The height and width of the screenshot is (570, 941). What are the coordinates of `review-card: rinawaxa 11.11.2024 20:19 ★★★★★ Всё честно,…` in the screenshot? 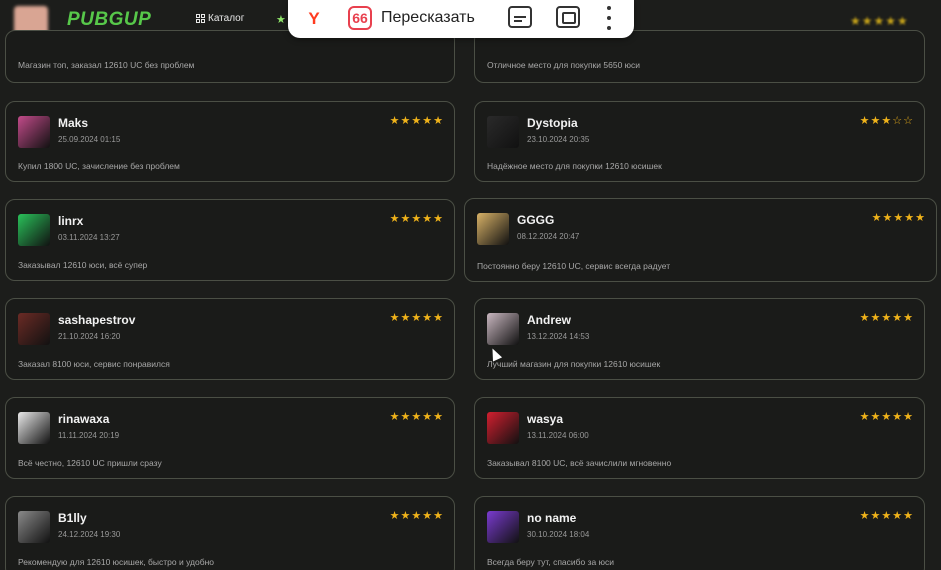 It's located at (230, 438).